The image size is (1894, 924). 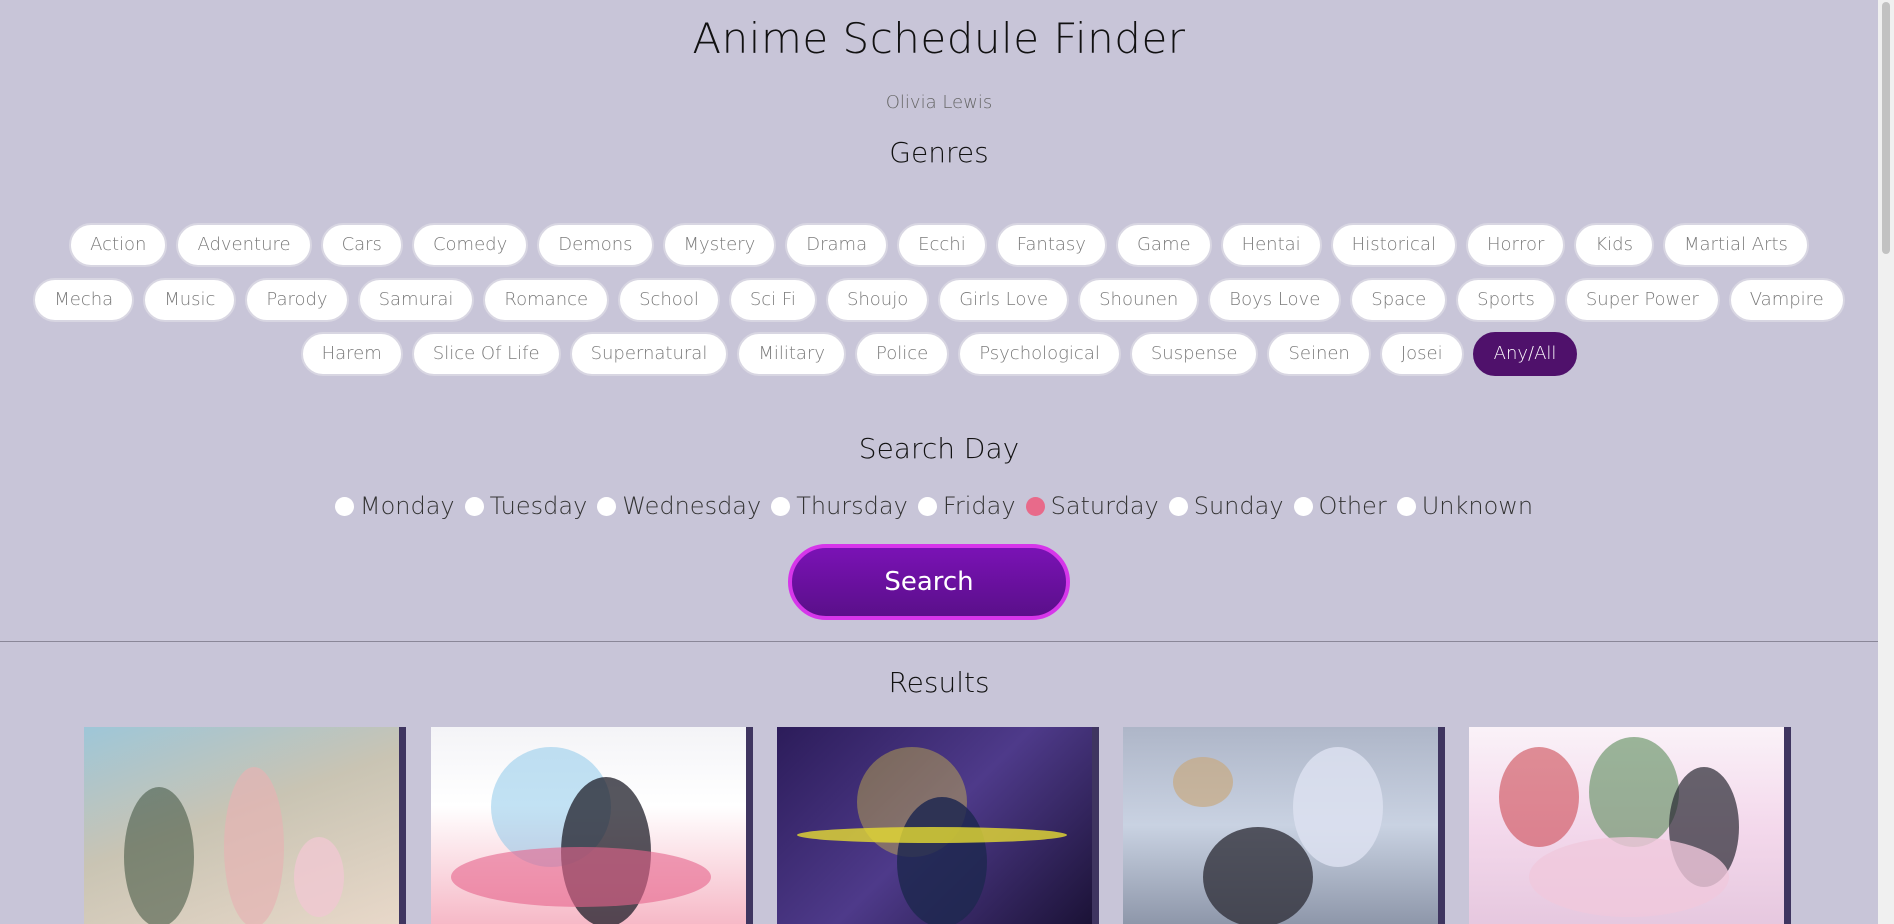 I want to click on day-label: Friday, so click(x=979, y=506).